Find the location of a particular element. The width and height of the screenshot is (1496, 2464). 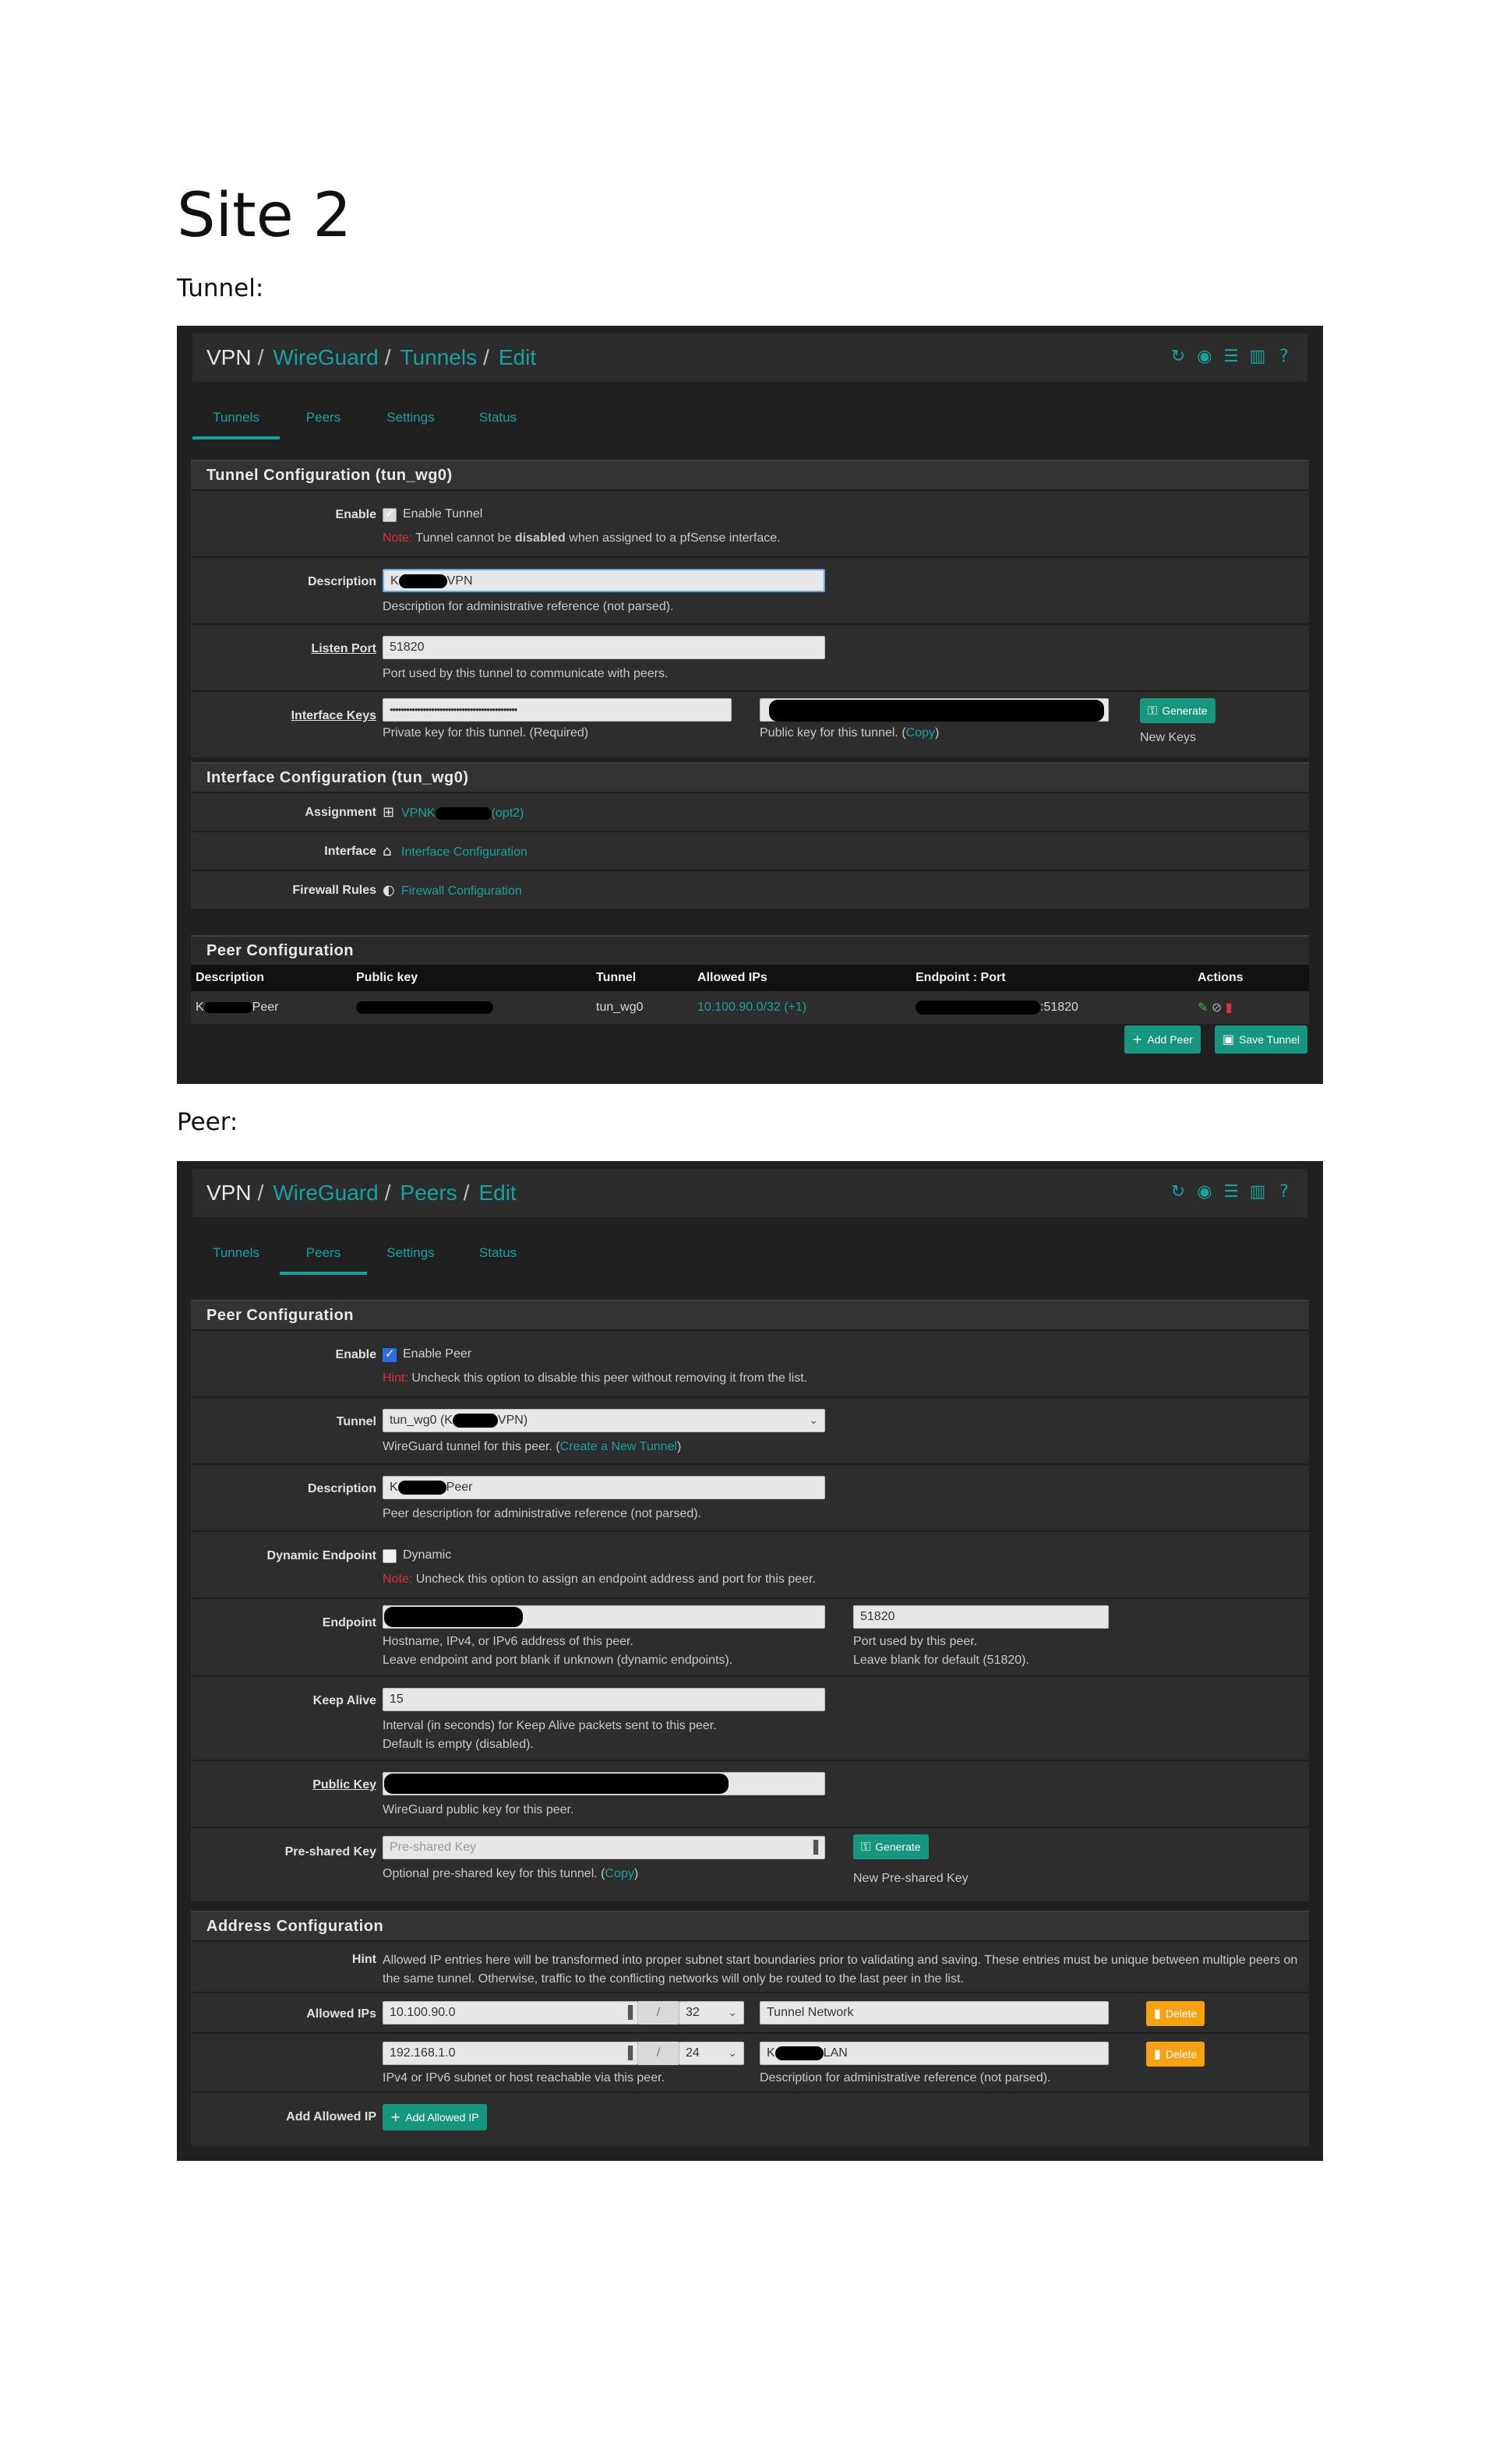

assignment-link: ⊞ VPNK (opt2) is located at coordinates (453, 812).